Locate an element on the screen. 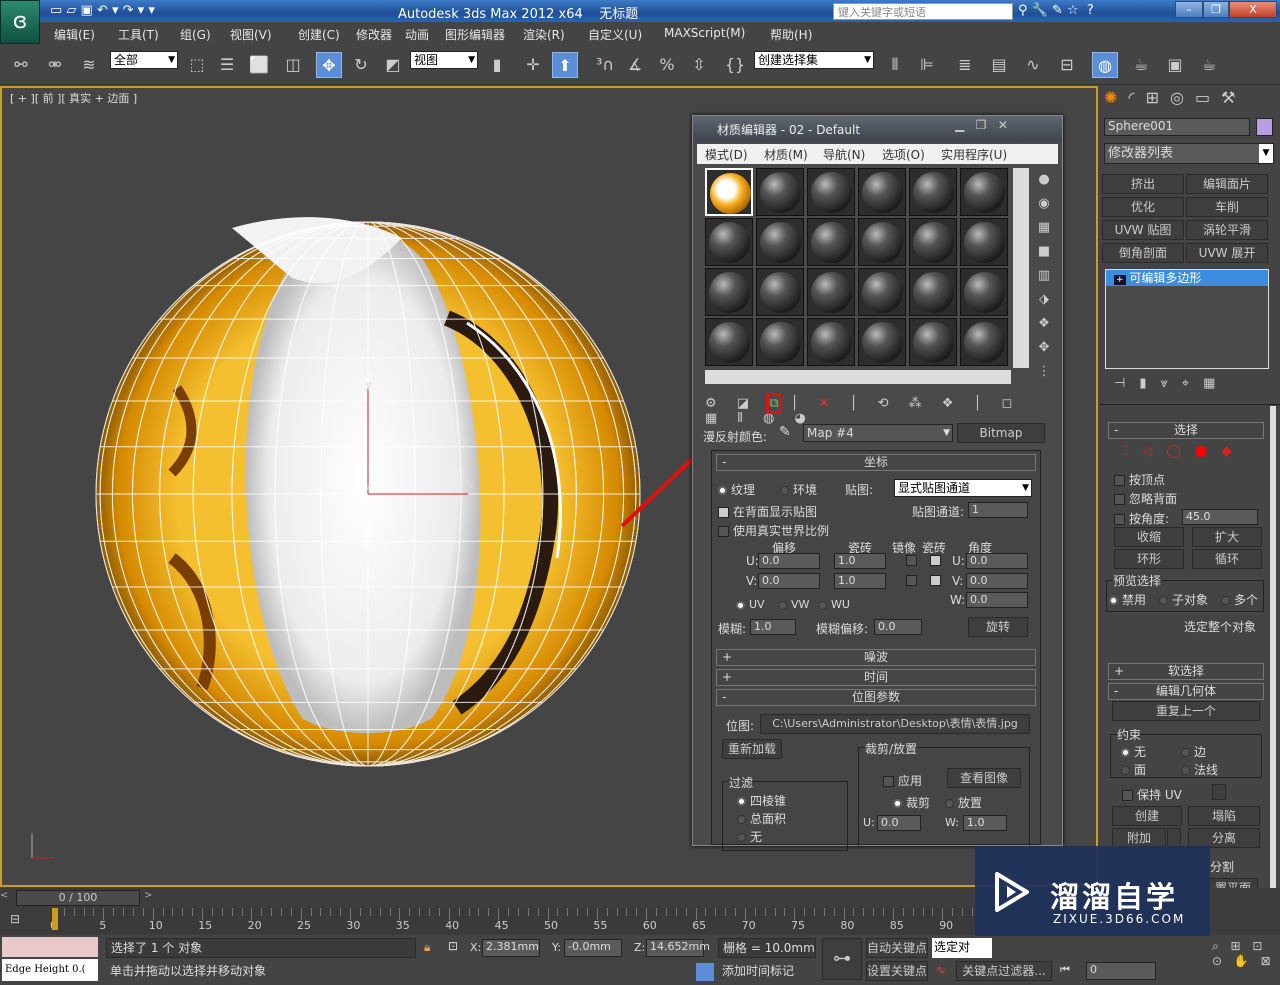 This screenshot has height=985, width=1280. rect-selection-icon: ⬜ is located at coordinates (259, 65).